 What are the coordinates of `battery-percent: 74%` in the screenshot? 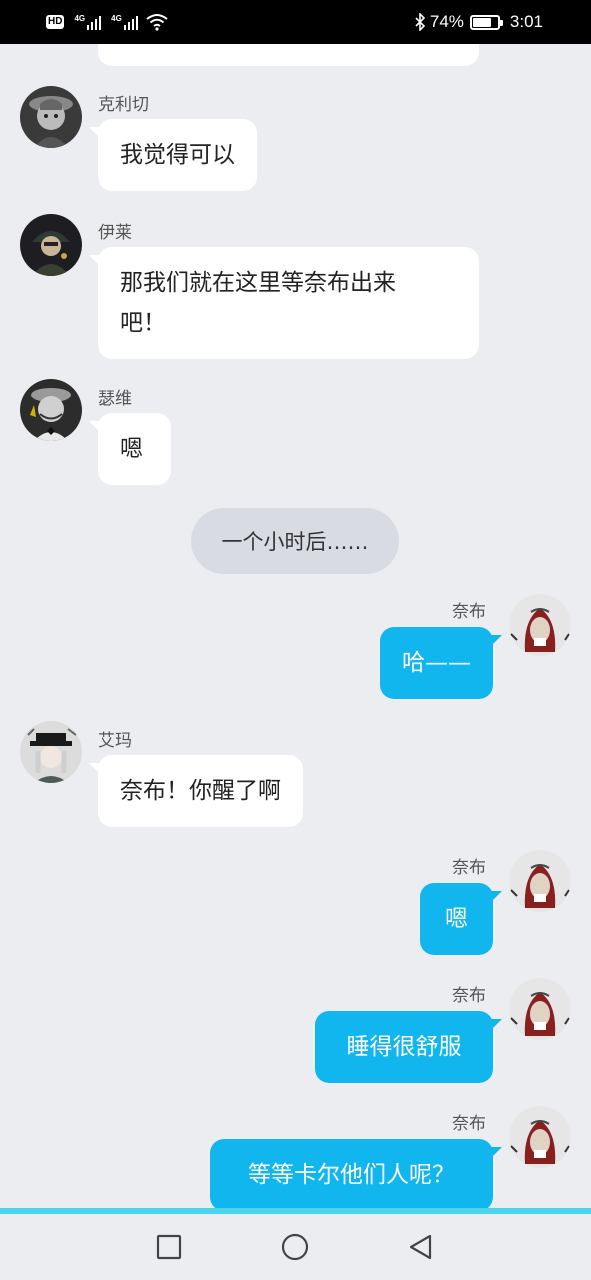 It's located at (446, 21).